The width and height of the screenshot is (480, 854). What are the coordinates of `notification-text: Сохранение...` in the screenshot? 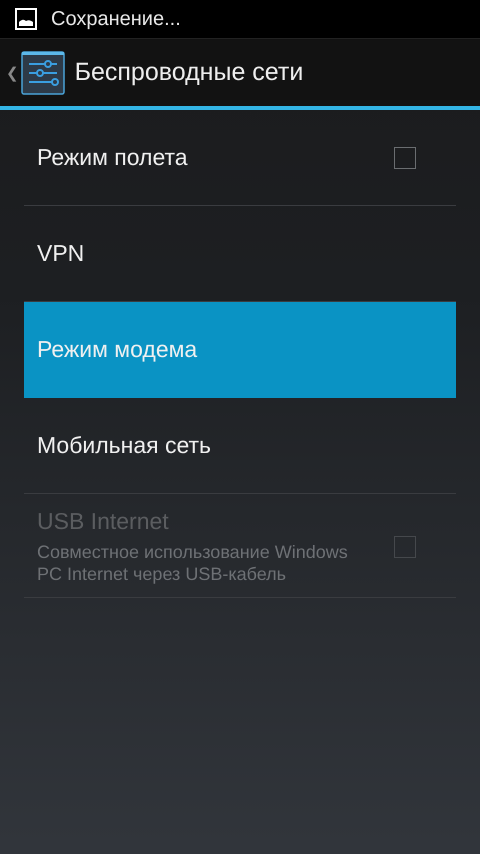 It's located at (116, 19).